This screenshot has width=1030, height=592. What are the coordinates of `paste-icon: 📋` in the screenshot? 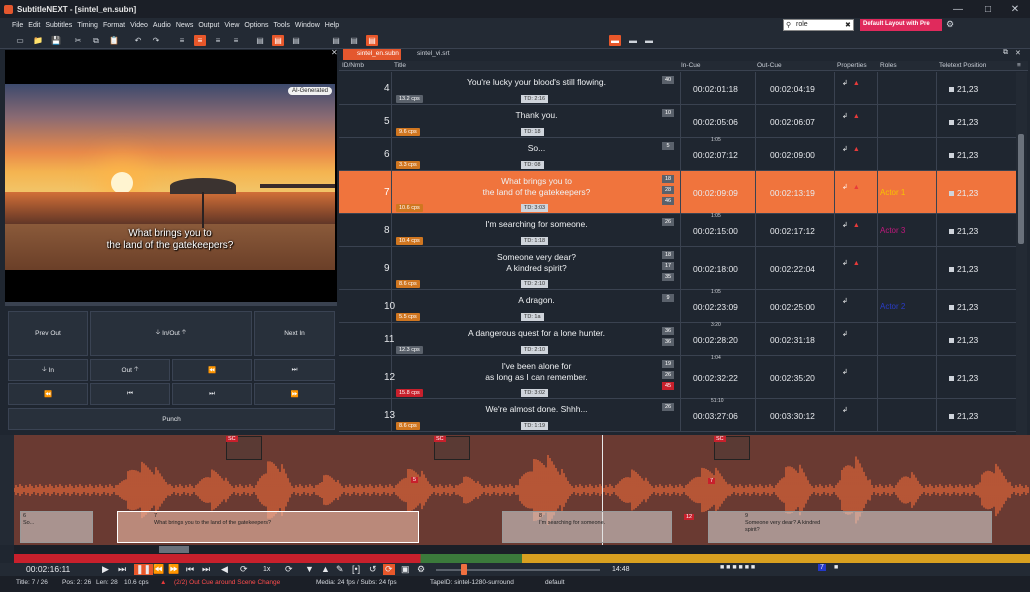 It's located at (114, 40).